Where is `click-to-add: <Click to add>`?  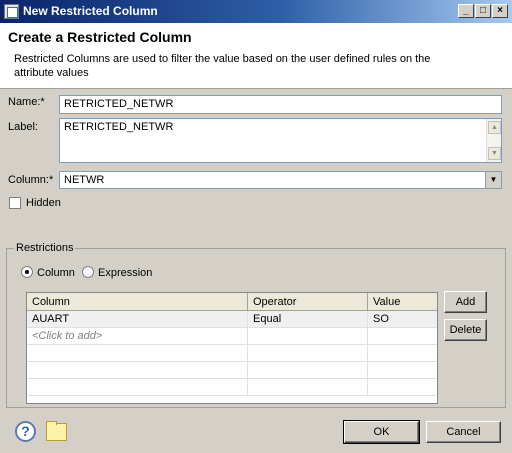 click-to-add: <Click to add> is located at coordinates (137, 336).